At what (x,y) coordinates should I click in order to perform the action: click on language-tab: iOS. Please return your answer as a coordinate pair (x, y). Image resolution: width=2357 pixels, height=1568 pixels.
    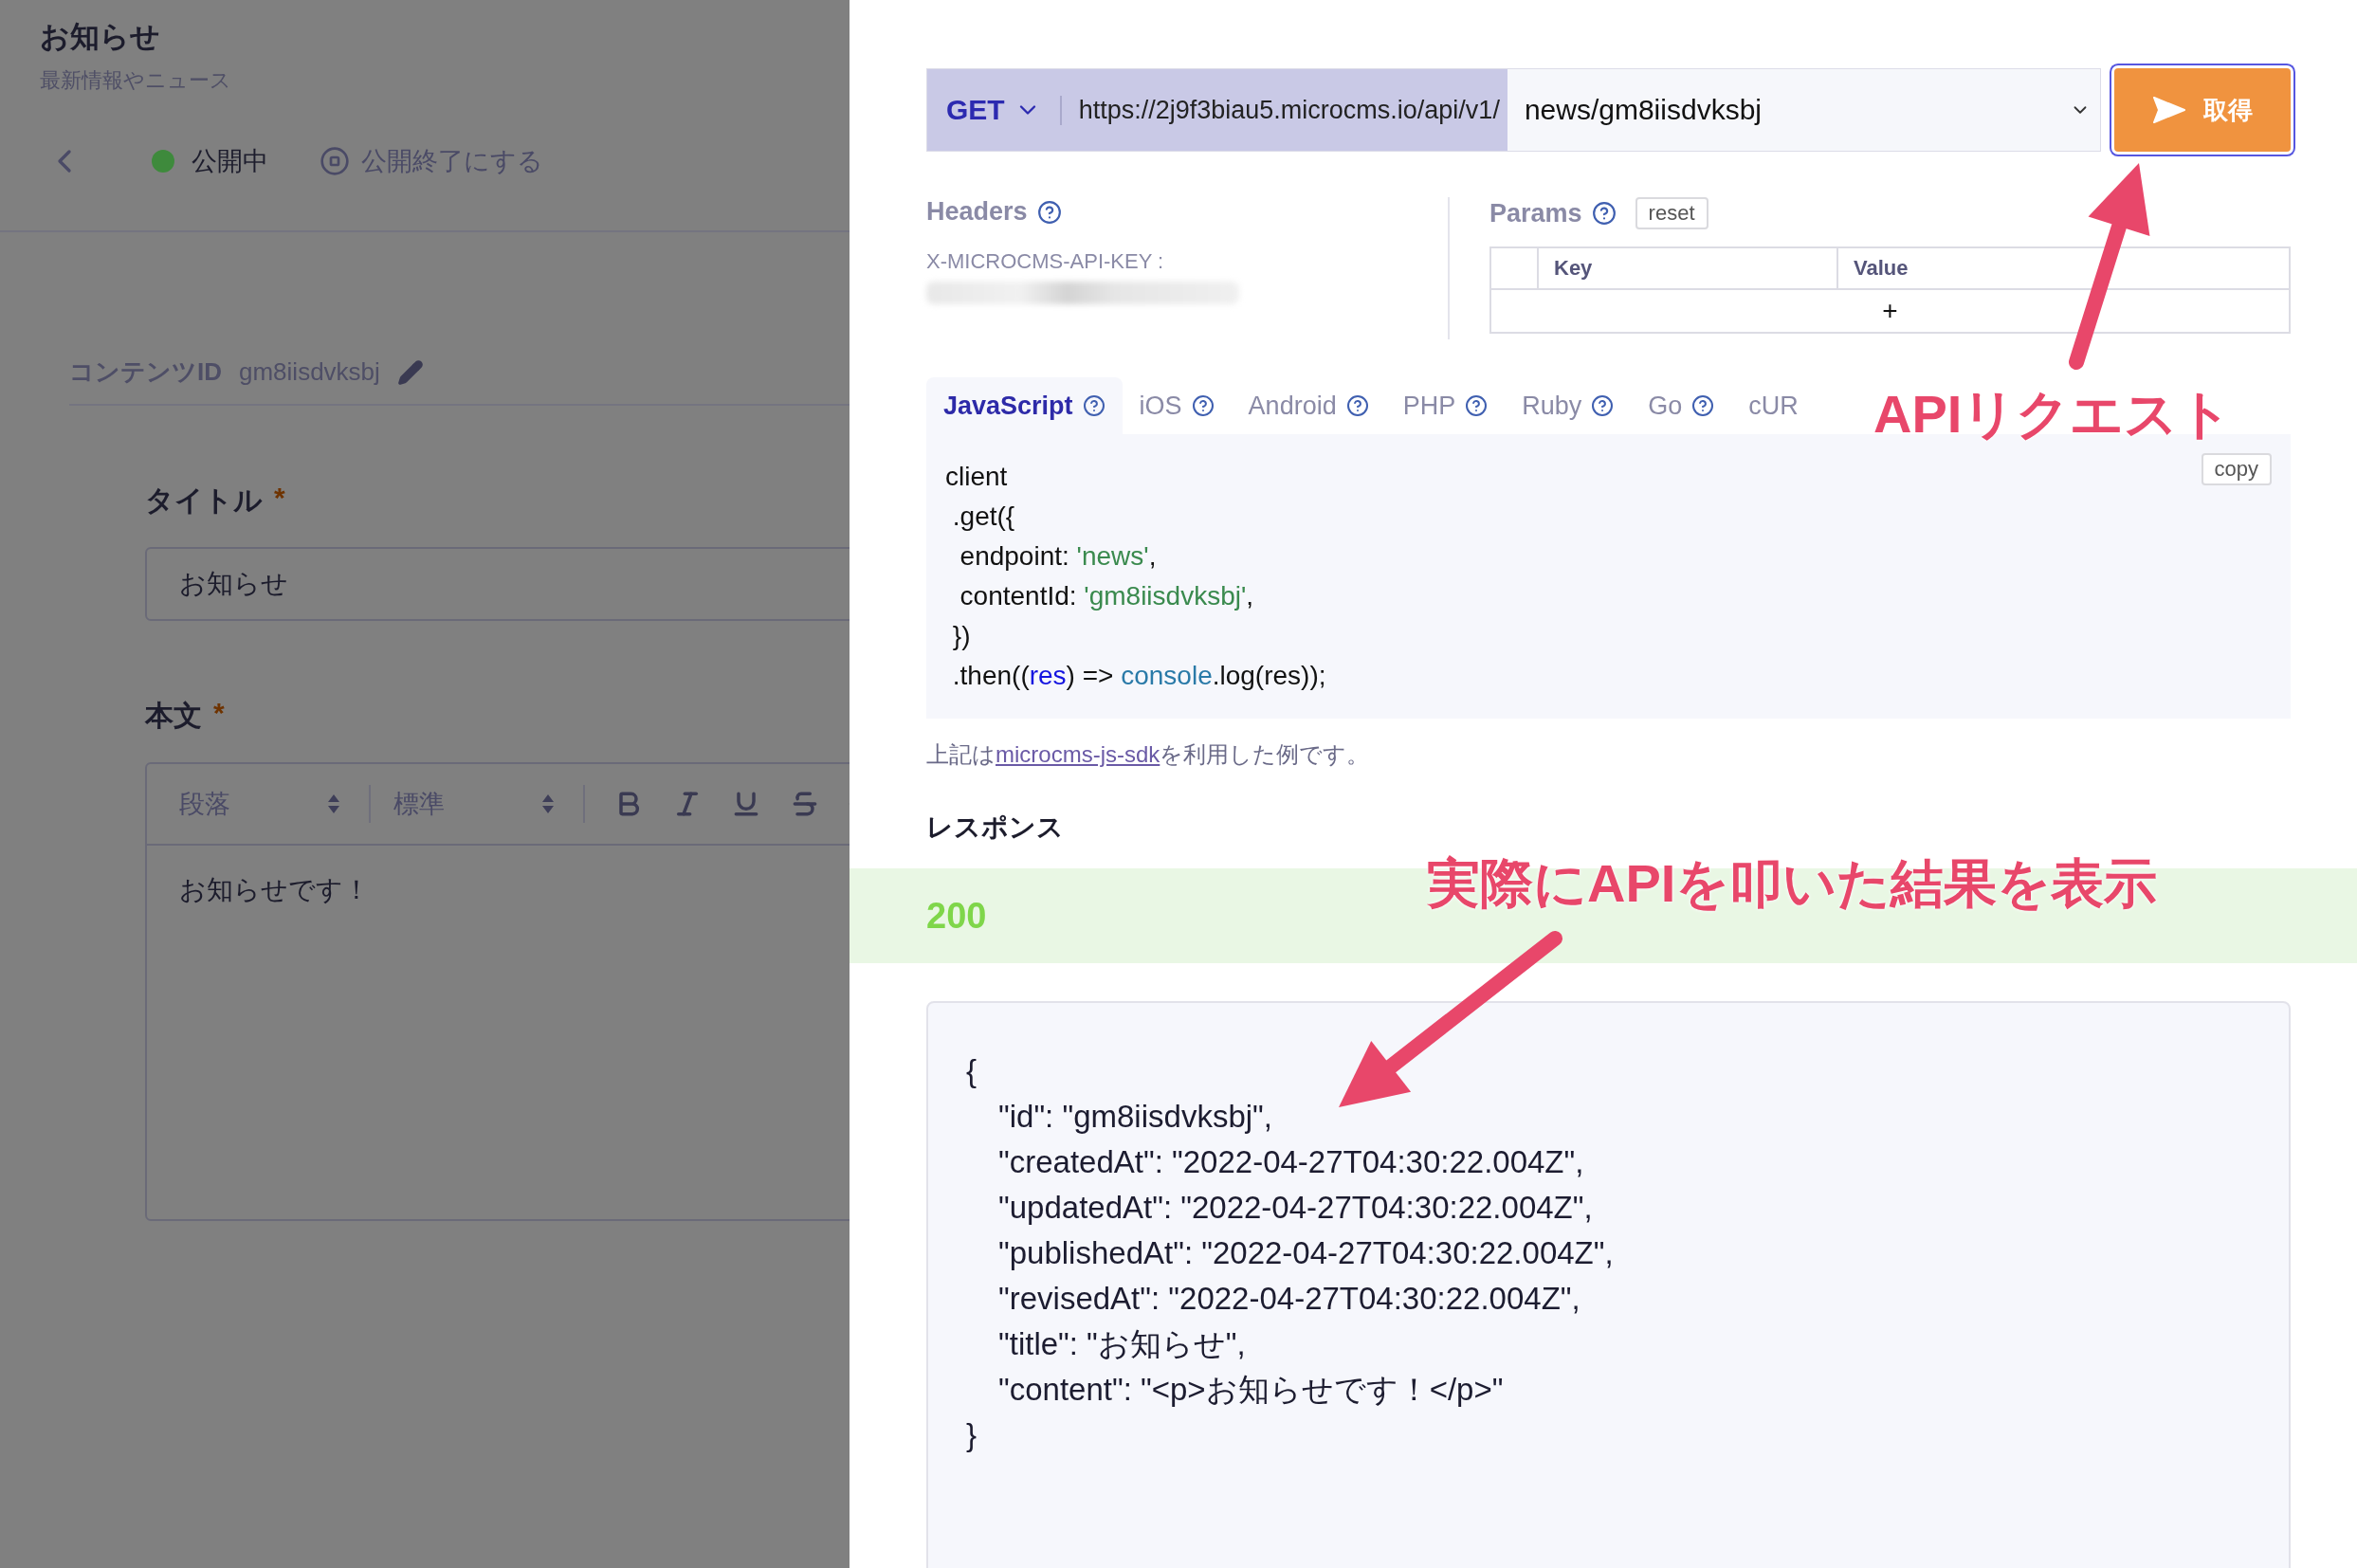
    Looking at the image, I should click on (1177, 405).